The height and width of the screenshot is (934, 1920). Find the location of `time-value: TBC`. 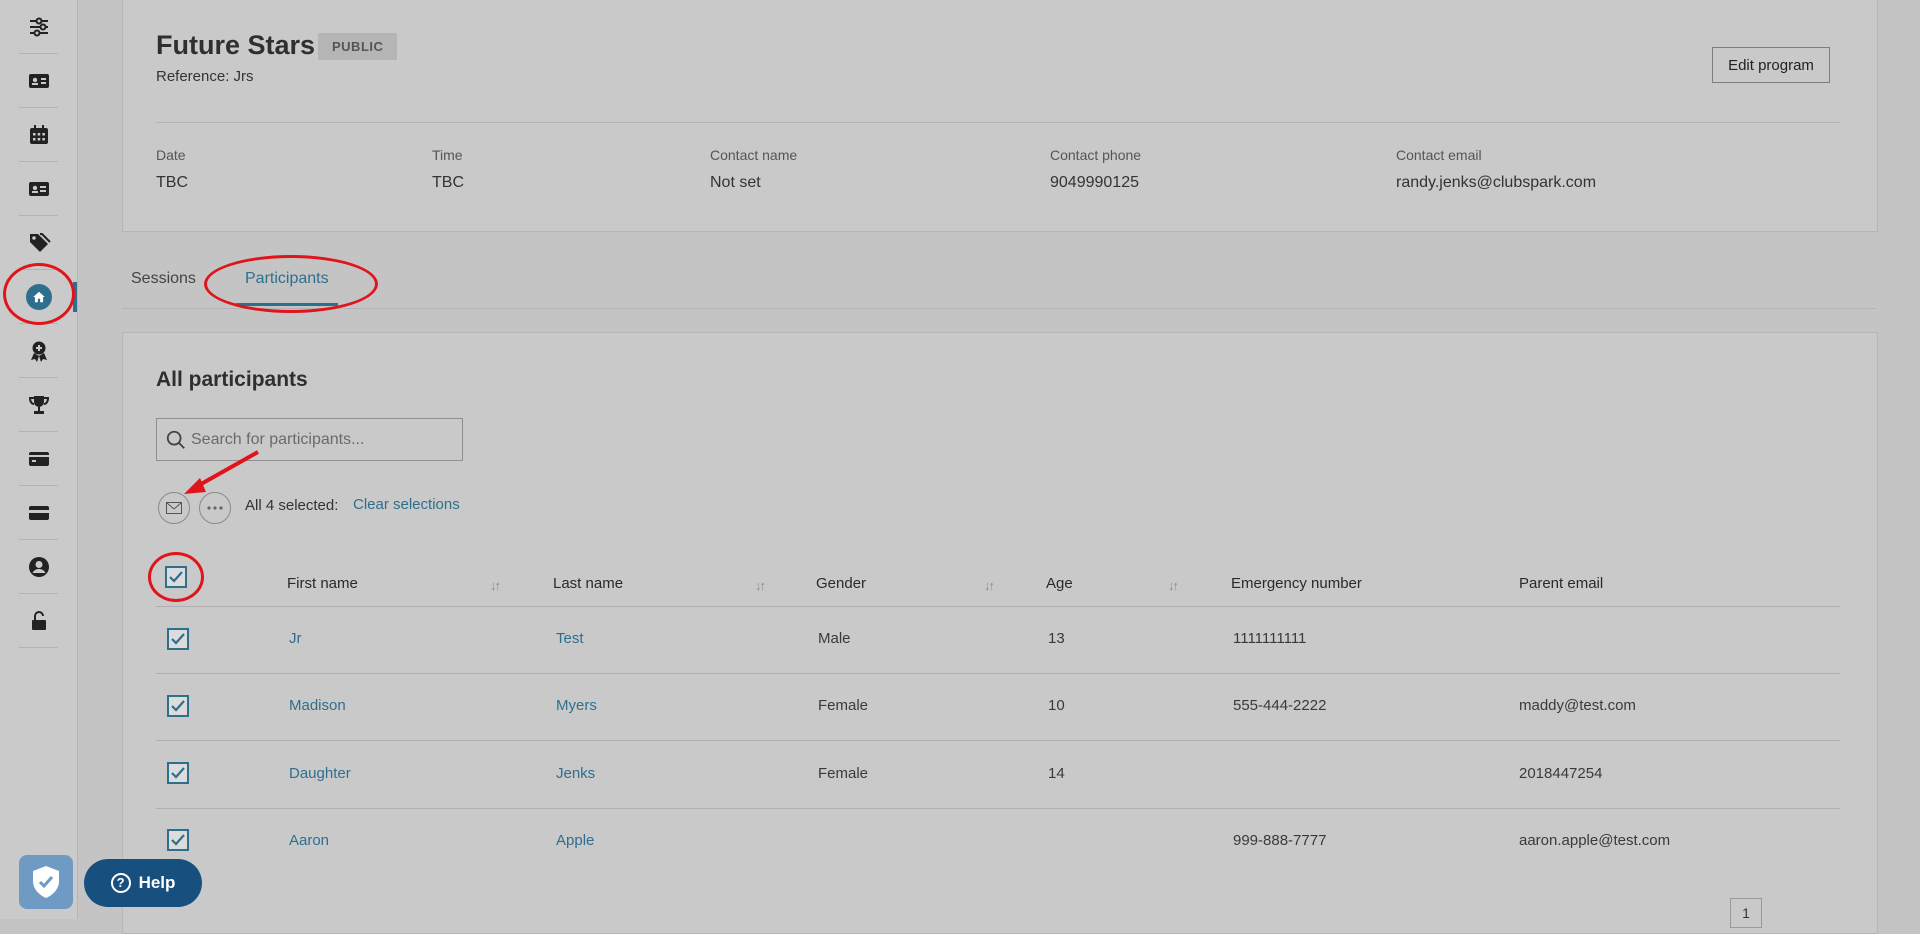

time-value: TBC is located at coordinates (448, 182).